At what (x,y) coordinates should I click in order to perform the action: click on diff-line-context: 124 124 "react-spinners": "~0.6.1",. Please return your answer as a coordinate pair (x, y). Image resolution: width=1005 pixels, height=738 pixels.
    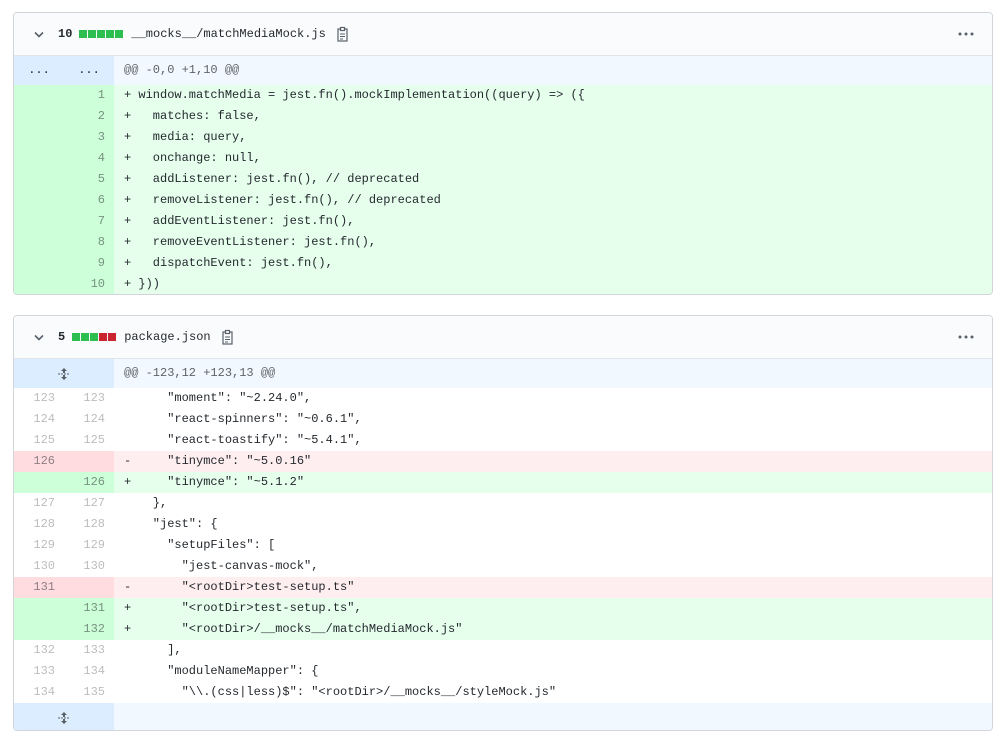
    Looking at the image, I should click on (503, 419).